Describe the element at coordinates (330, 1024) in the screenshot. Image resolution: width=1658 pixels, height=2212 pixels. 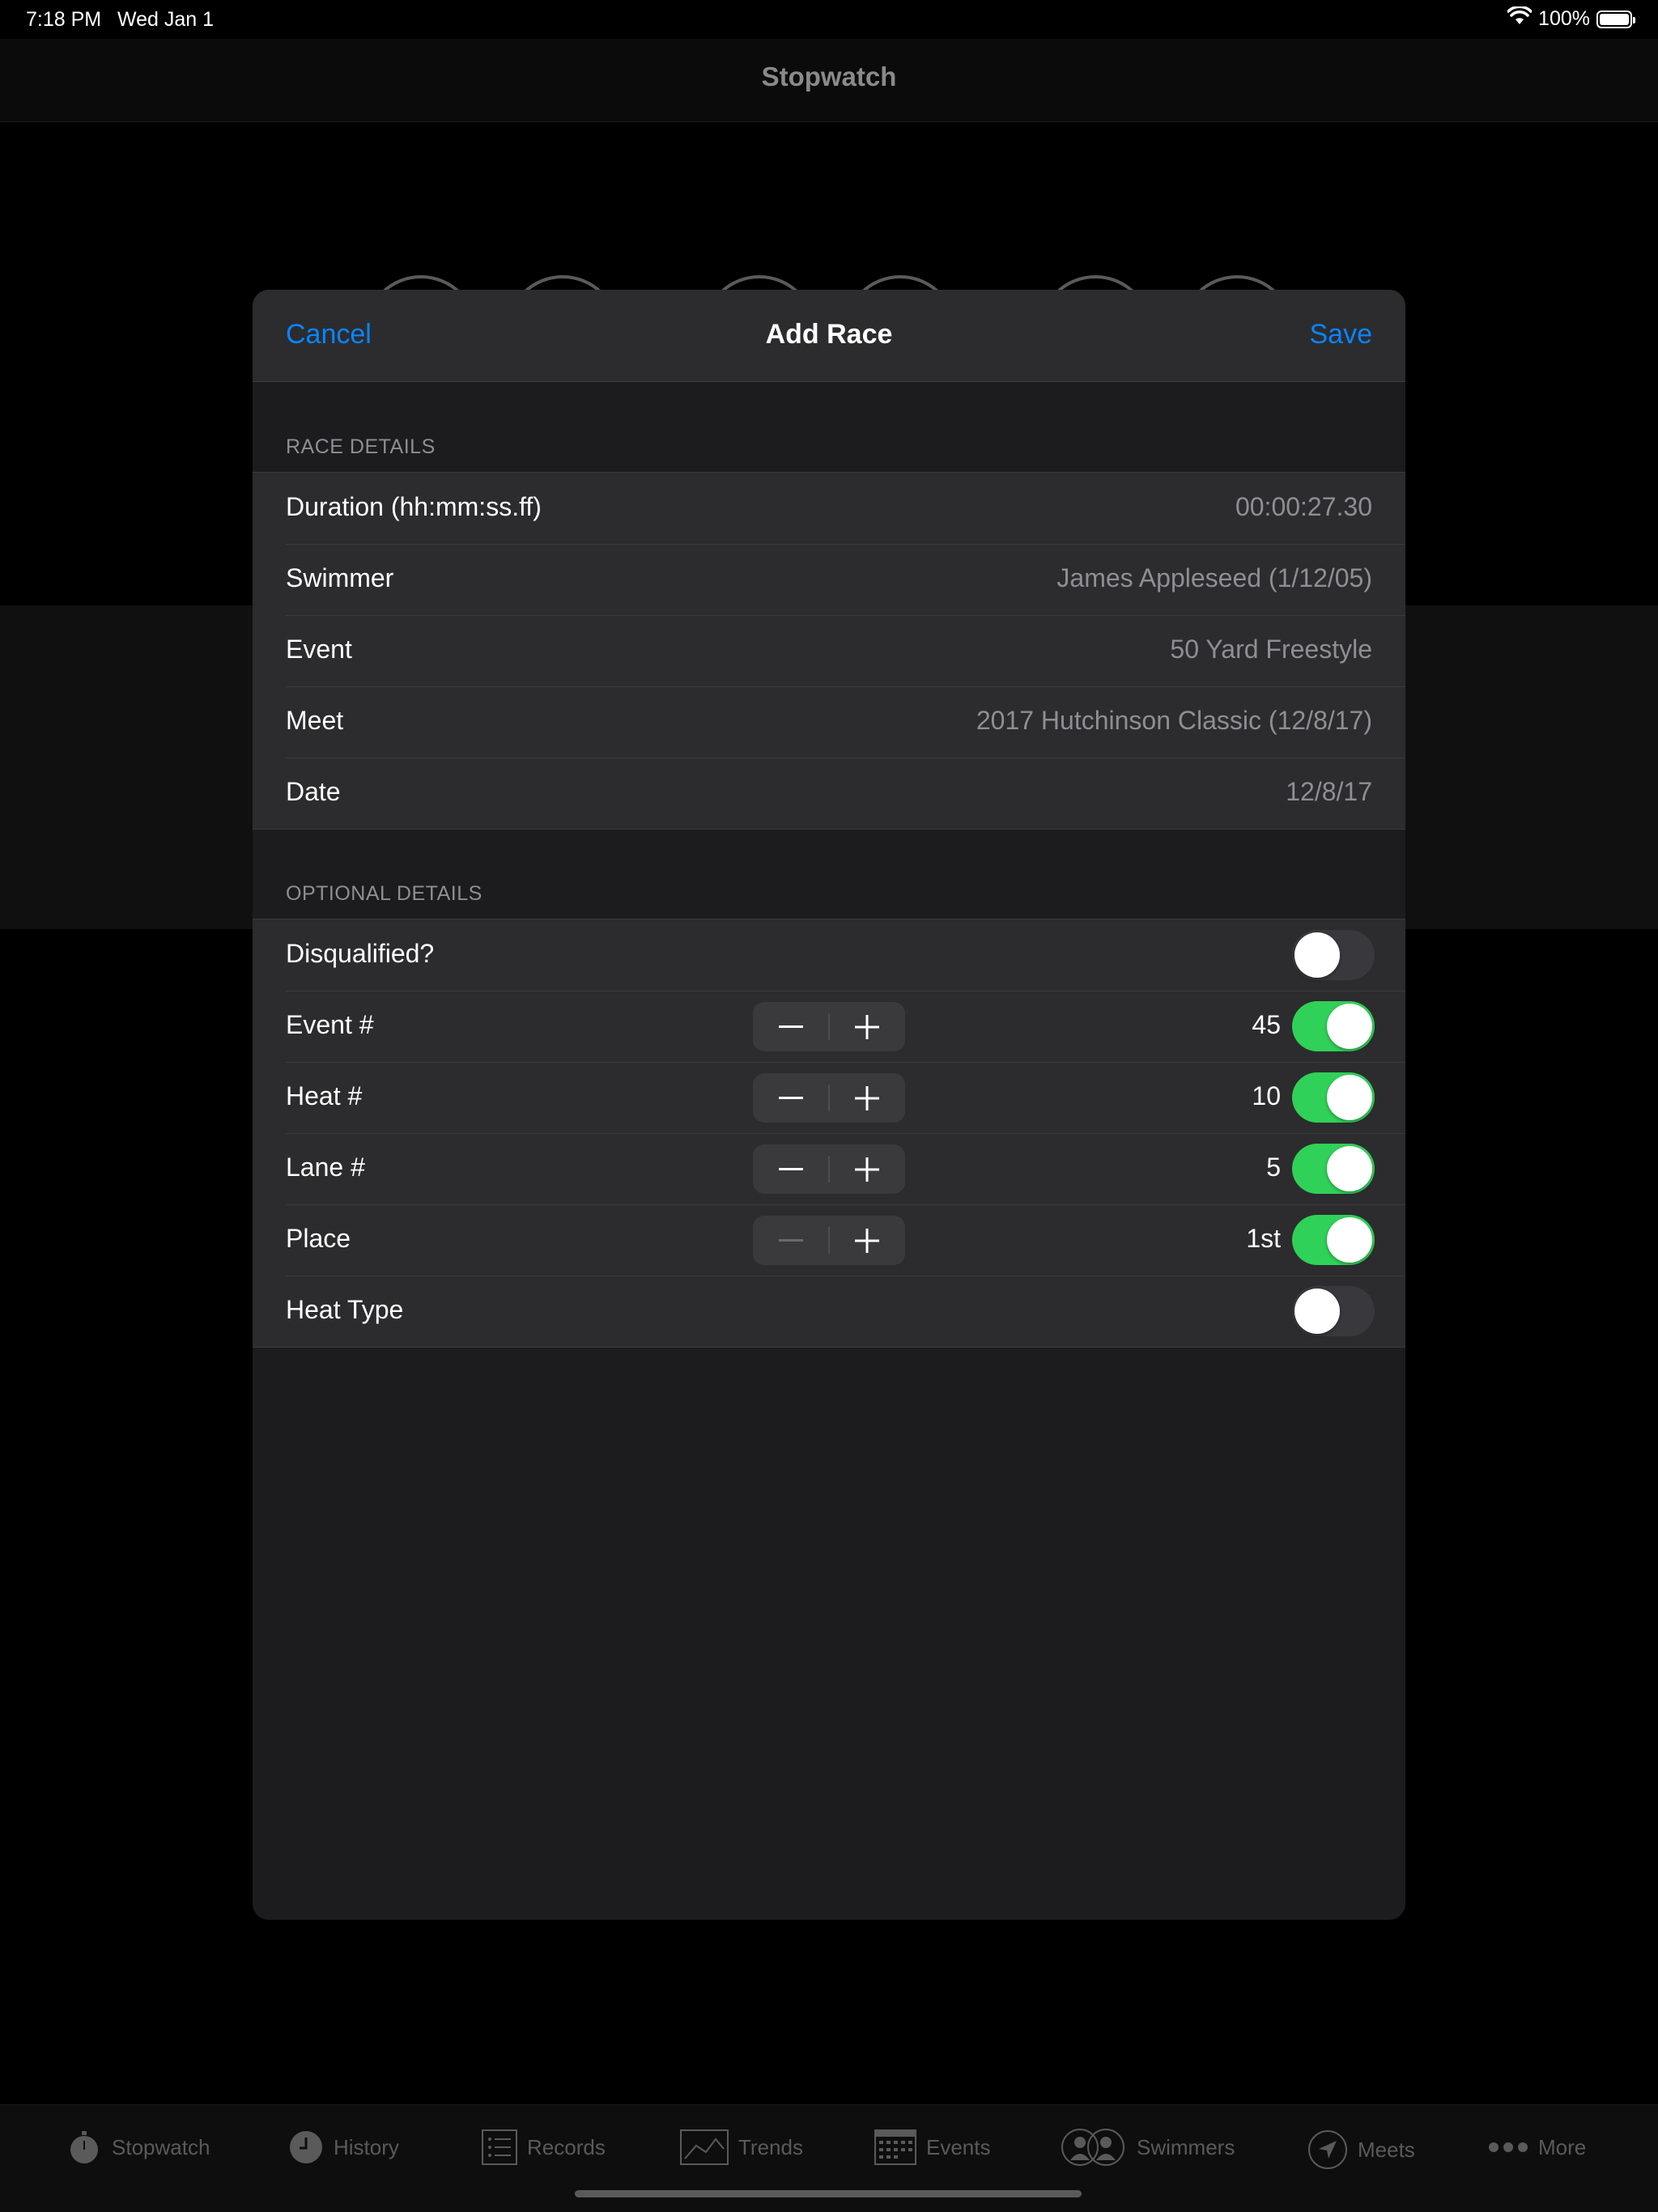
I see `row-label: Event #` at that location.